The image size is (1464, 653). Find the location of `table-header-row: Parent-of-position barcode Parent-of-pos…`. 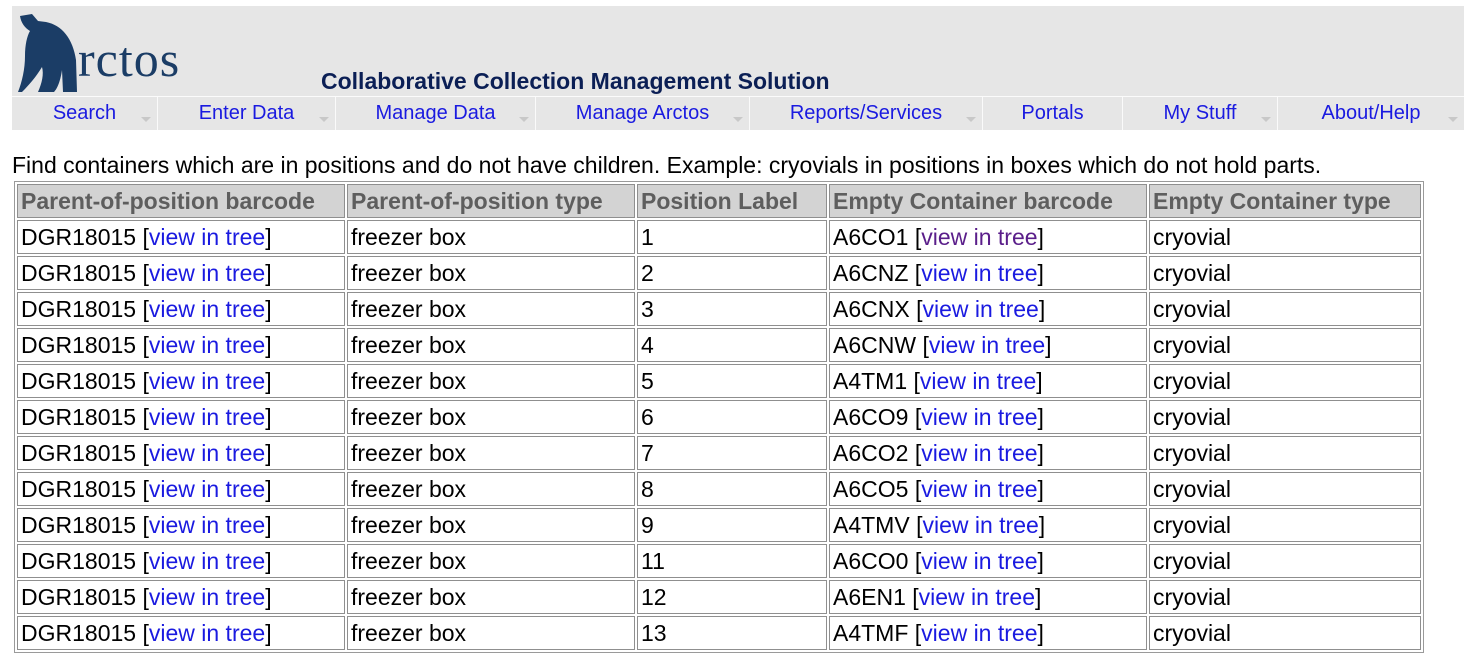

table-header-row: Parent-of-position barcode Parent-of-pos… is located at coordinates (719, 201).